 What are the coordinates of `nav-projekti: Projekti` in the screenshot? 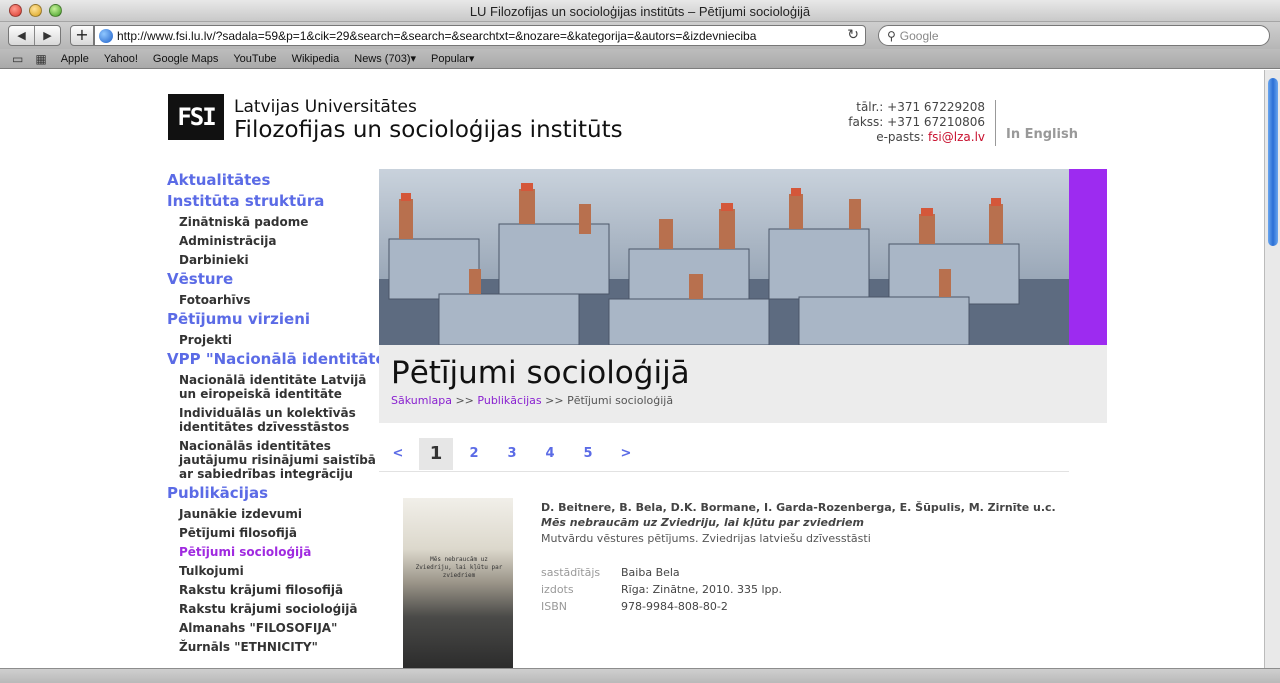 It's located at (280, 339).